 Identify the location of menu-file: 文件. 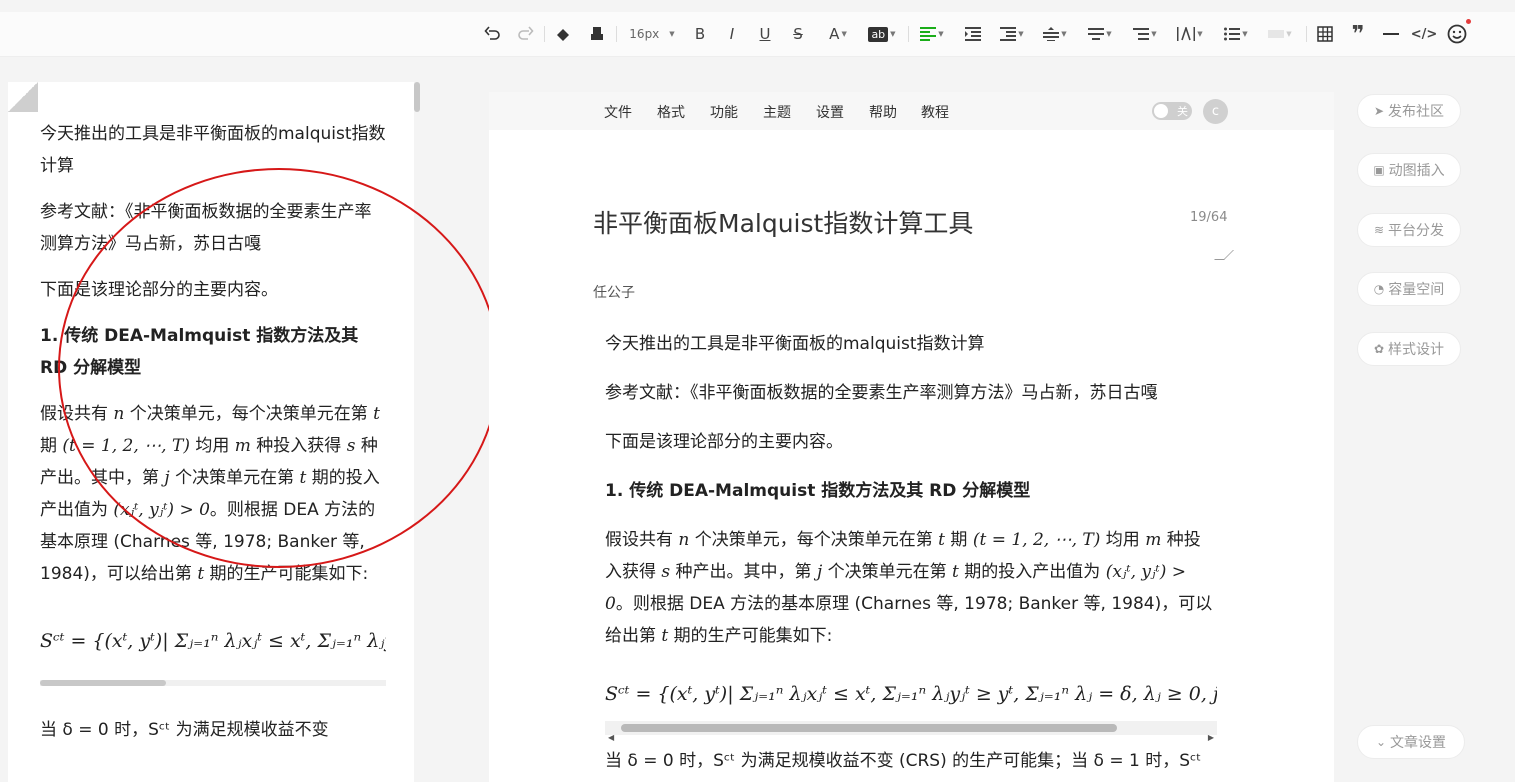
(618, 112).